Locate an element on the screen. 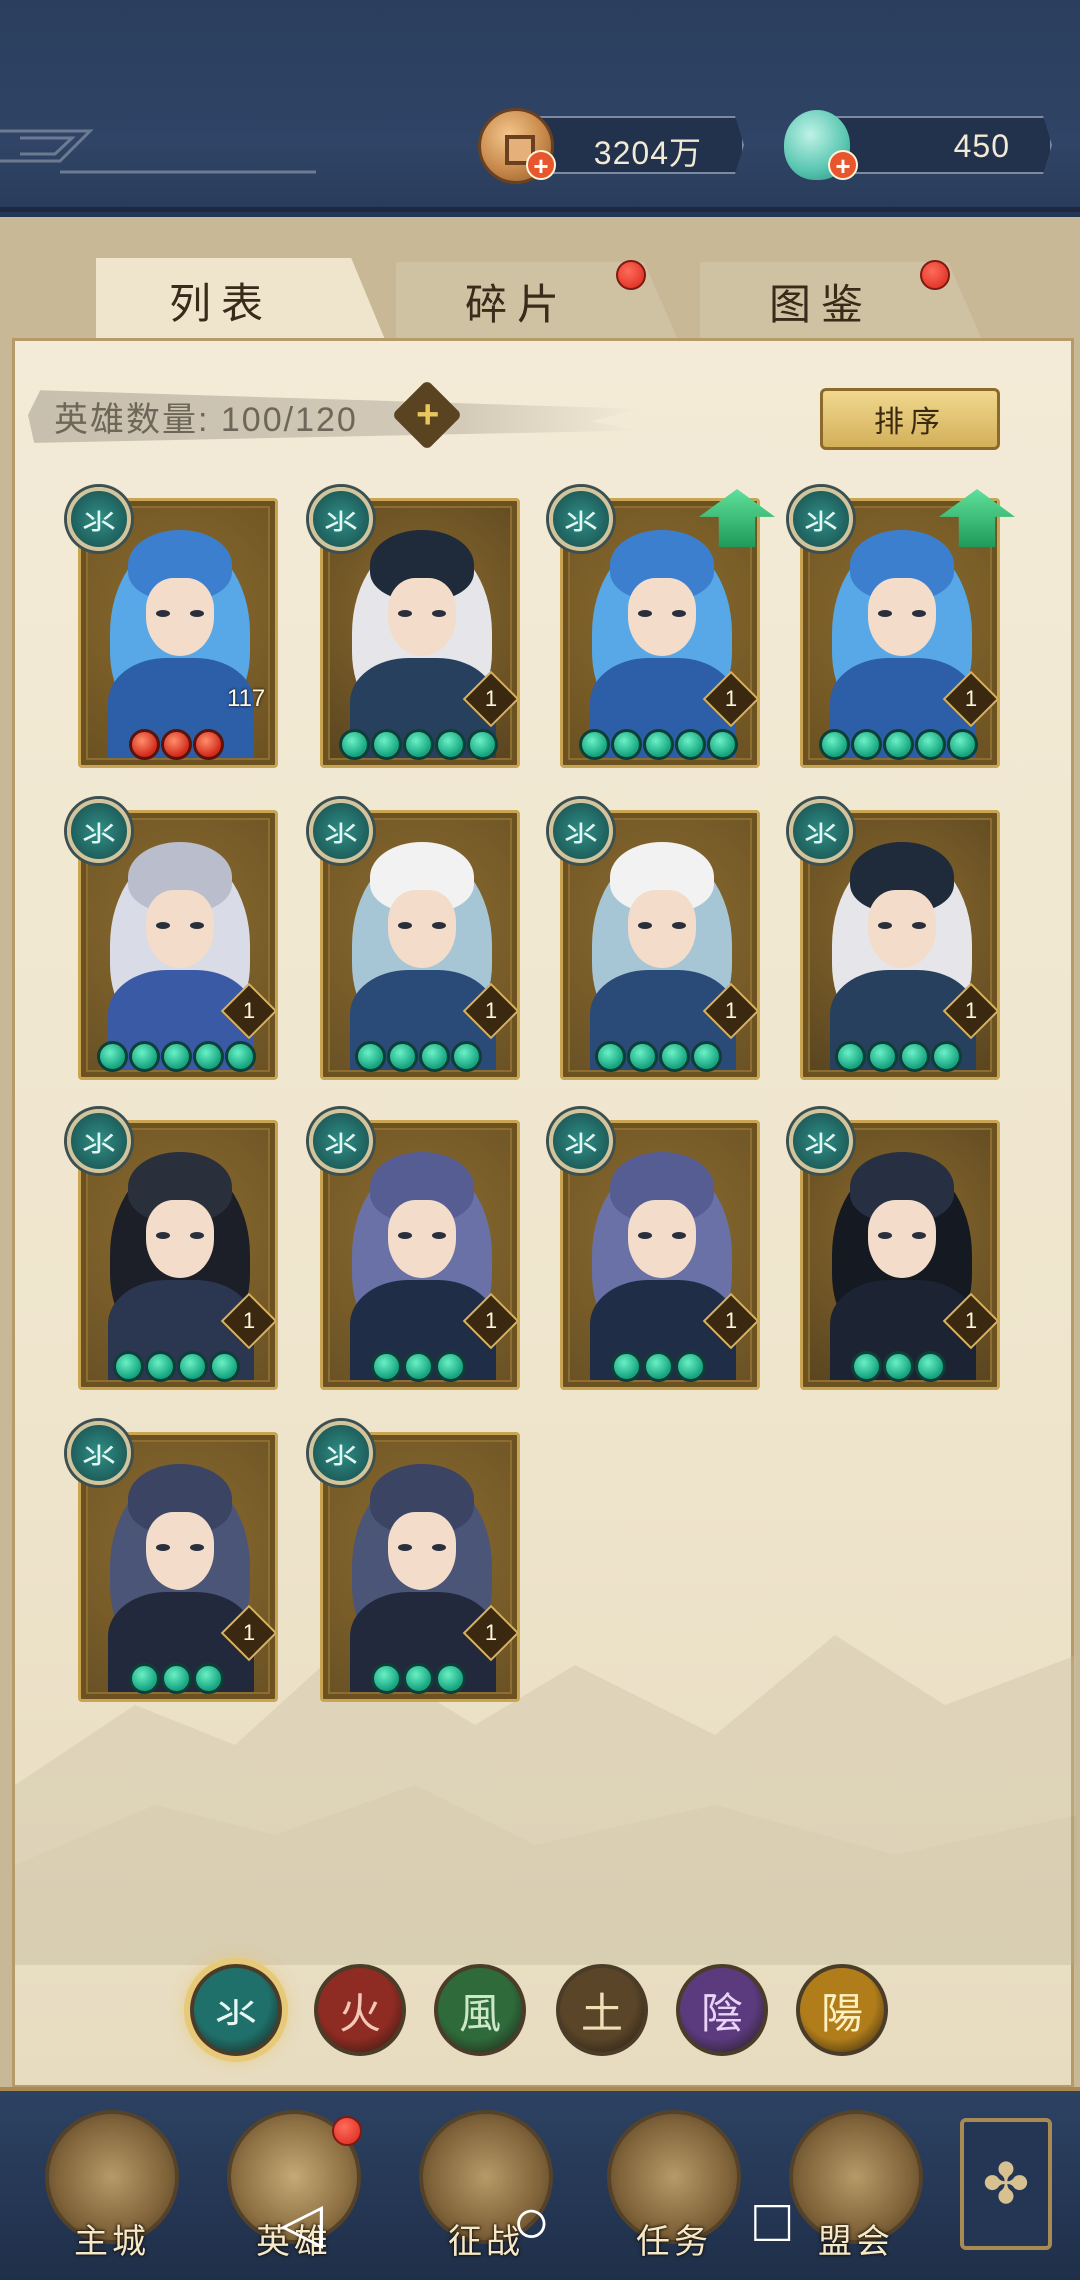  clover-icon: ✤ is located at coordinates (1006, 2183).